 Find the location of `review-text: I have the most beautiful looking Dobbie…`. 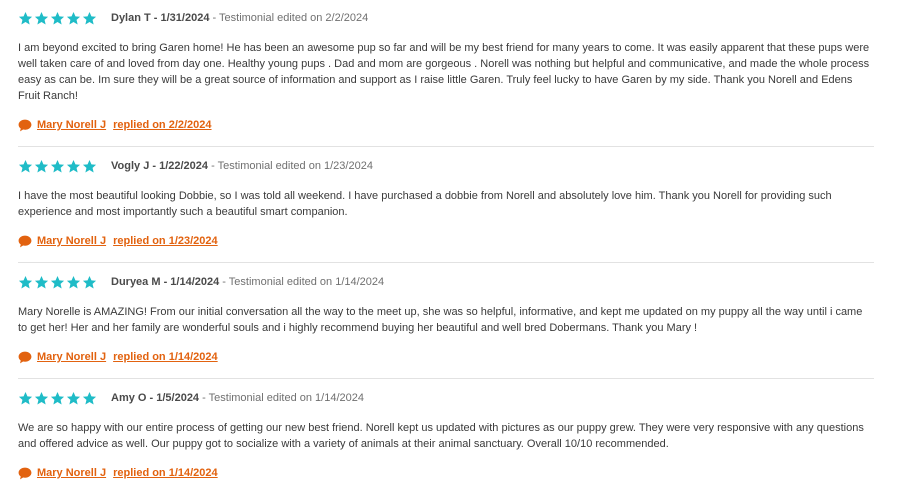

review-text: I have the most beautiful looking Dobbie… is located at coordinates (425, 204).